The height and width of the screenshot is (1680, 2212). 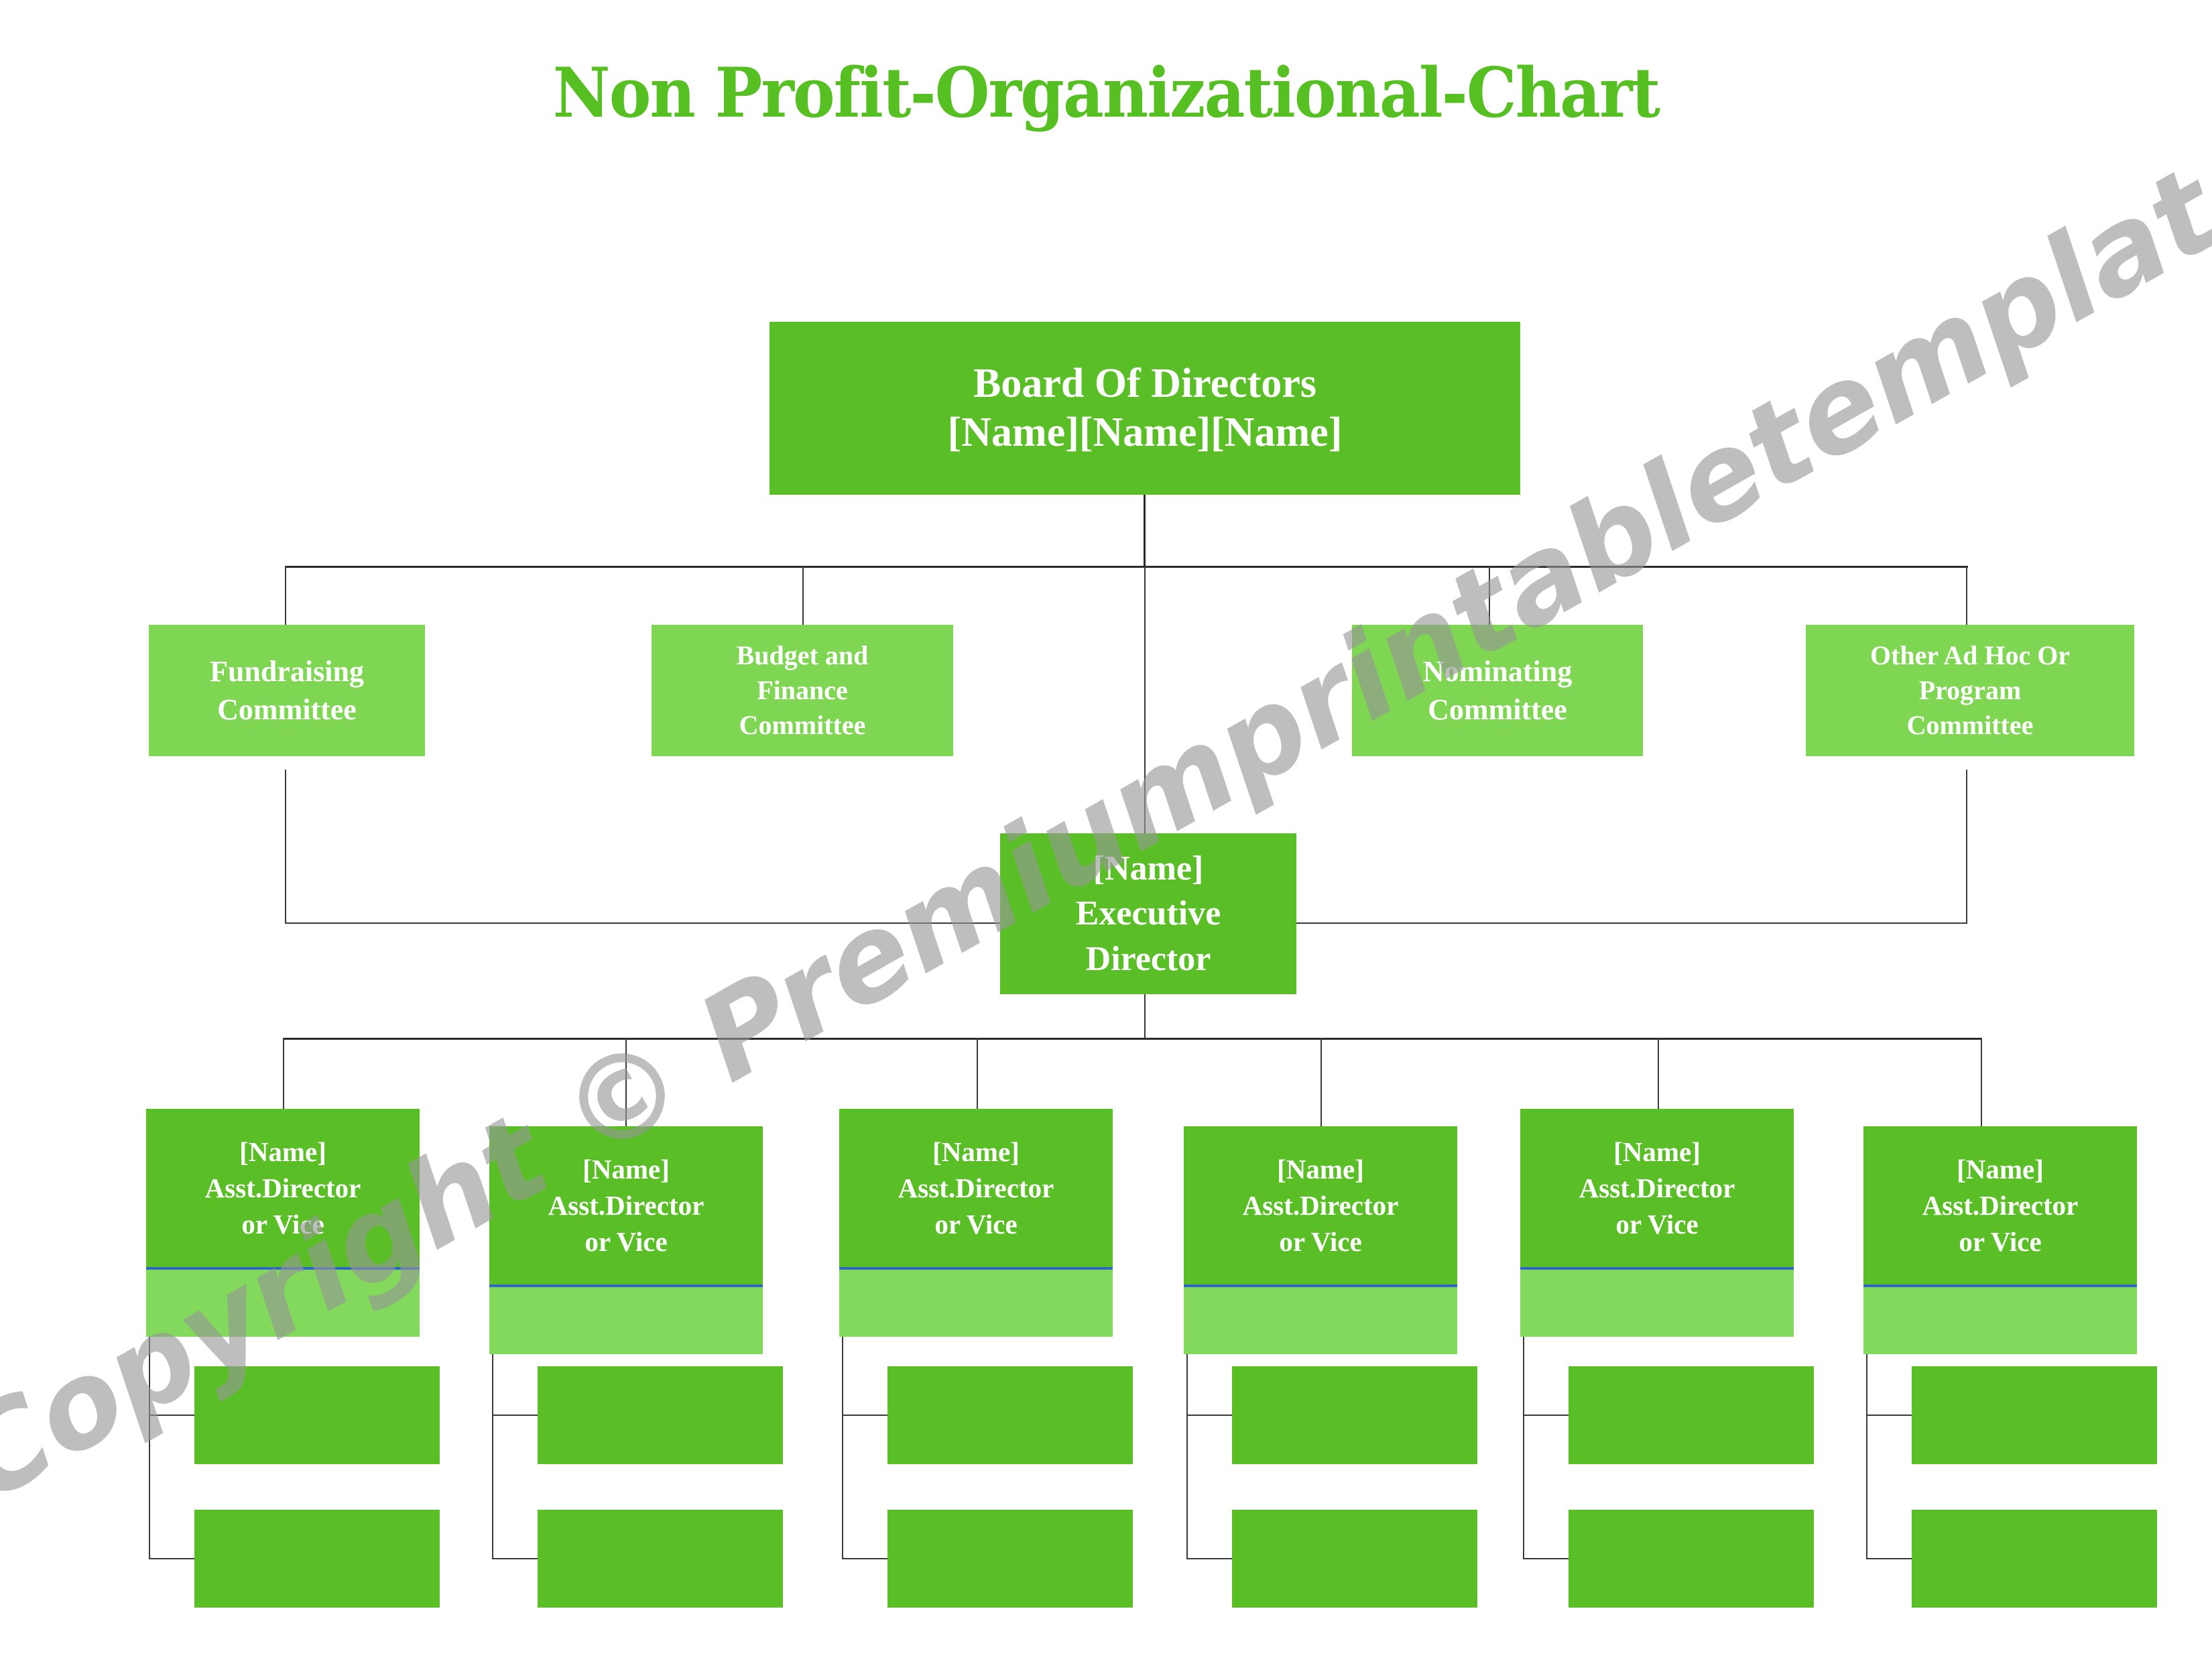 What do you see at coordinates (976, 1151) in the screenshot?
I see `assistant-3-line1: [Name]` at bounding box center [976, 1151].